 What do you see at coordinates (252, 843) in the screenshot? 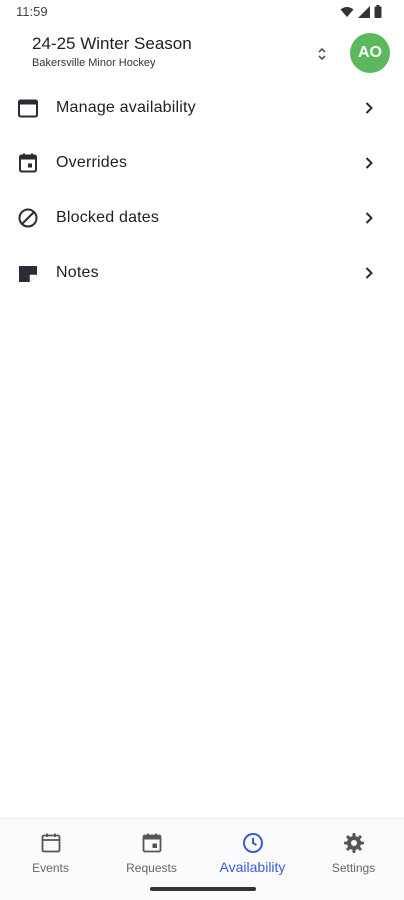
I see `clock-icon` at bounding box center [252, 843].